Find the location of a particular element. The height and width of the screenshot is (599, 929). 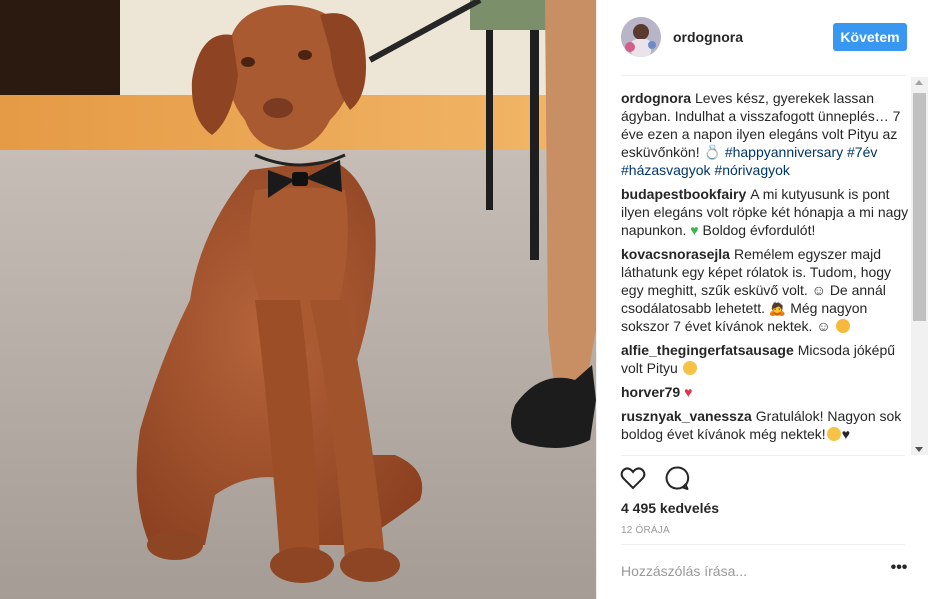

post-header: ordognora Követem is located at coordinates (763, 38).